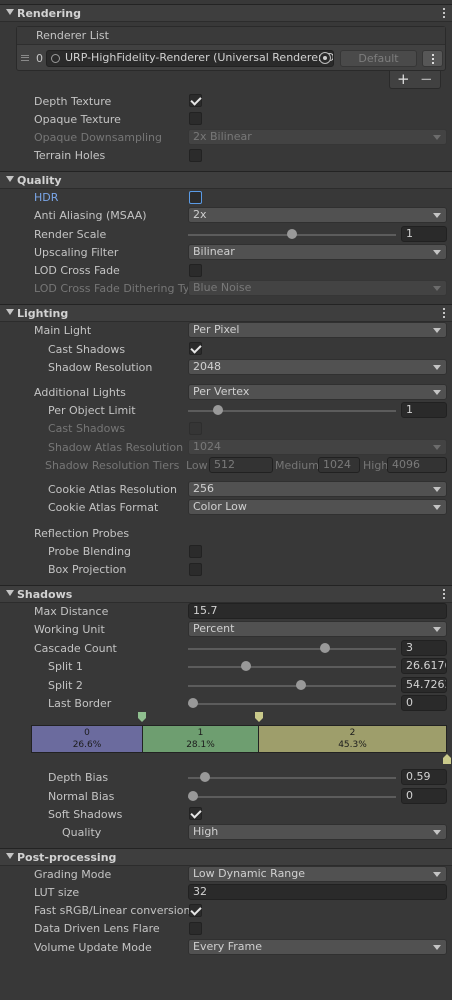 Image resolution: width=452 pixels, height=1000 pixels. Describe the element at coordinates (87, 739) in the screenshot. I see `cascade-0-segment: 0 26.6%` at that location.